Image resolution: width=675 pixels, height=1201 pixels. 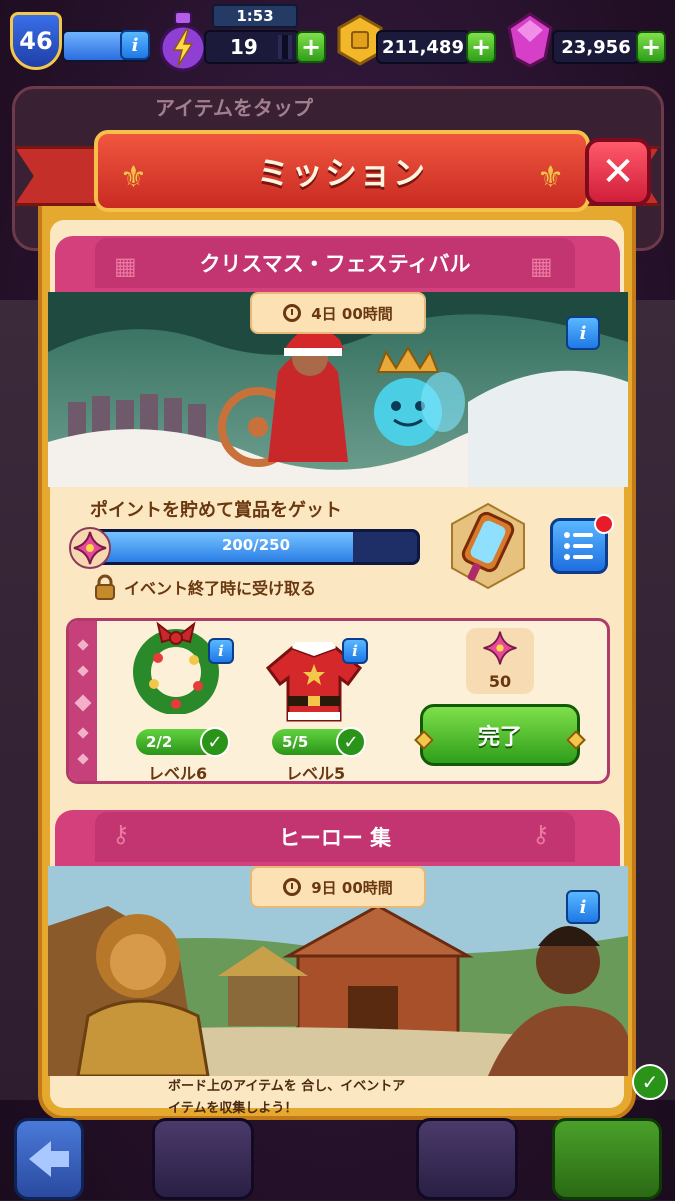 What do you see at coordinates (203, 1159) in the screenshot?
I see `nav-button-tower` at bounding box center [203, 1159].